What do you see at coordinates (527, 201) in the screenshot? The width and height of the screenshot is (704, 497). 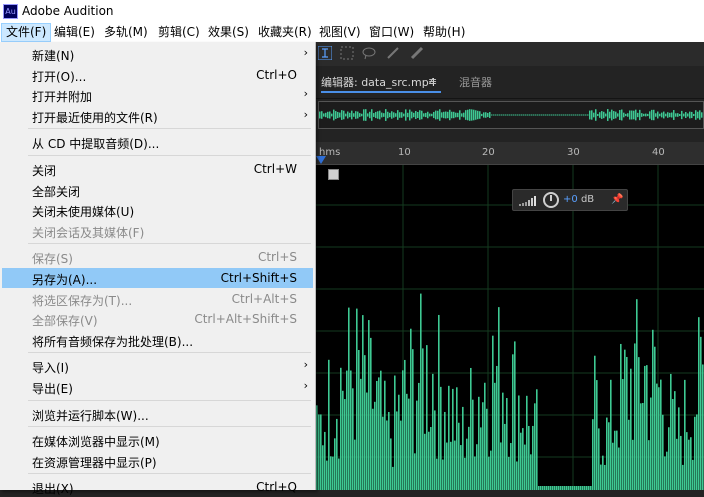 I see `level-meter-icon` at bounding box center [527, 201].